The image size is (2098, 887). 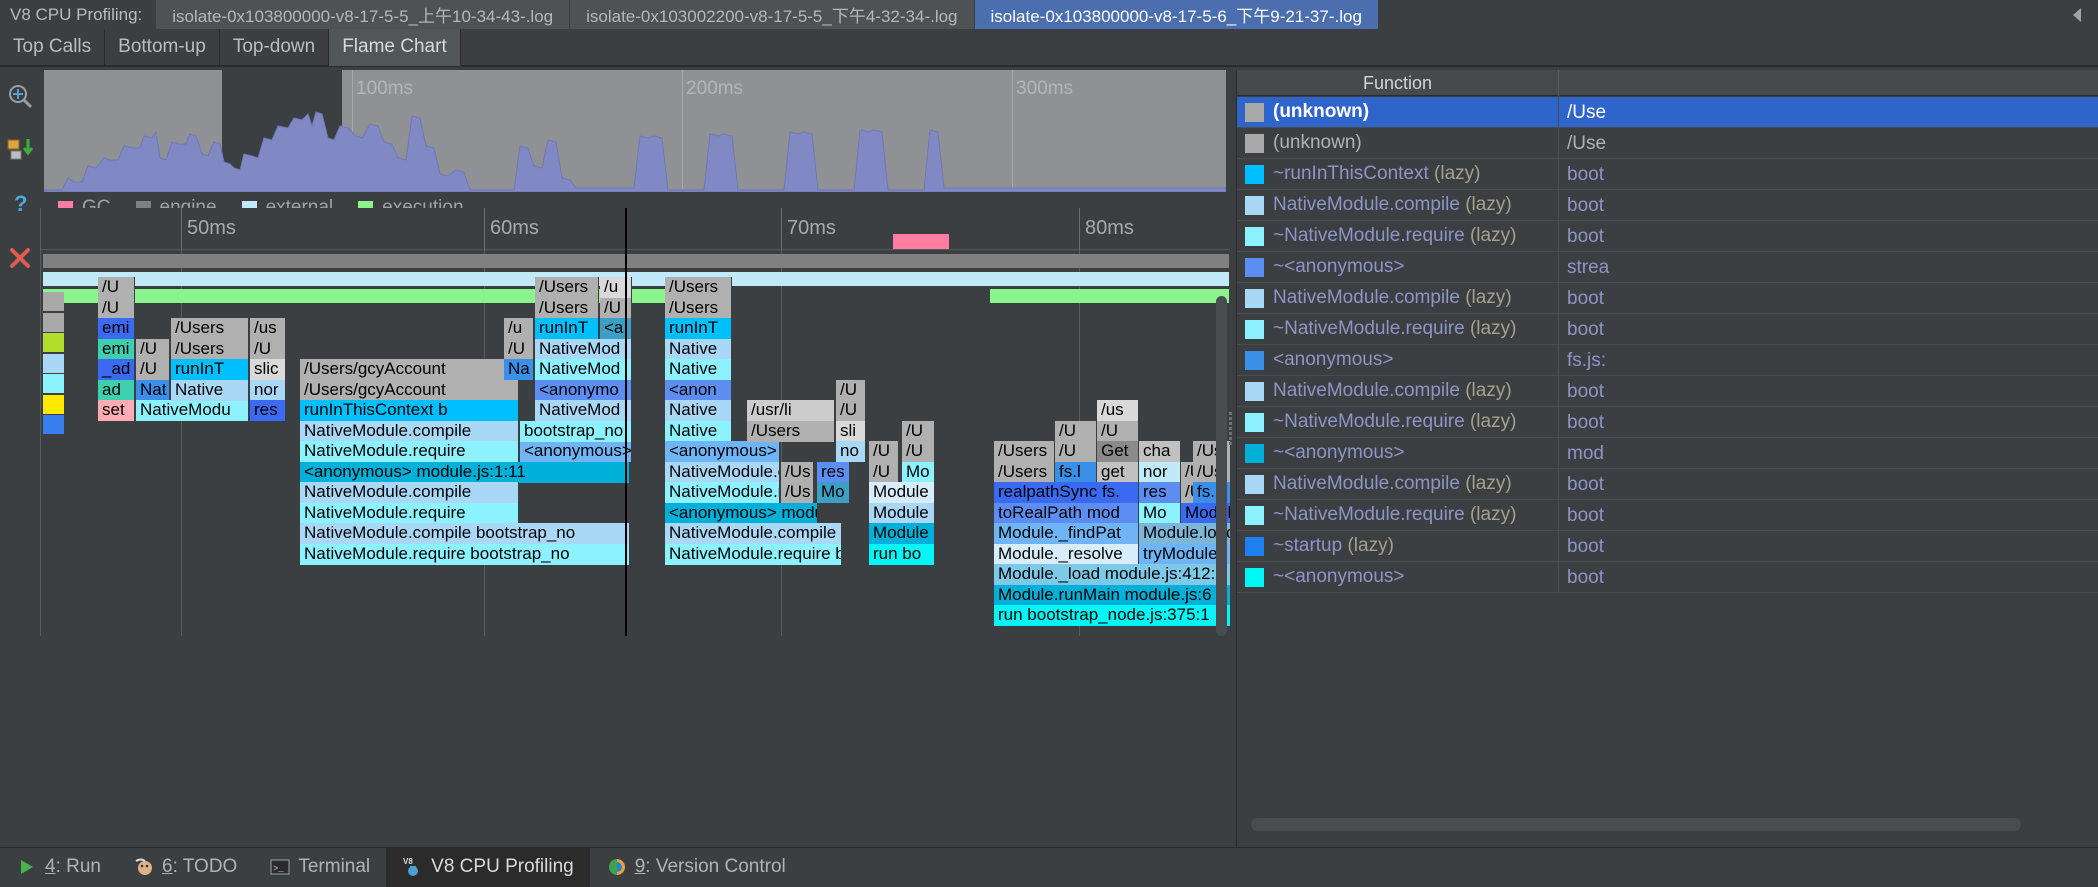 What do you see at coordinates (20, 258) in the screenshot?
I see `close-icon` at bounding box center [20, 258].